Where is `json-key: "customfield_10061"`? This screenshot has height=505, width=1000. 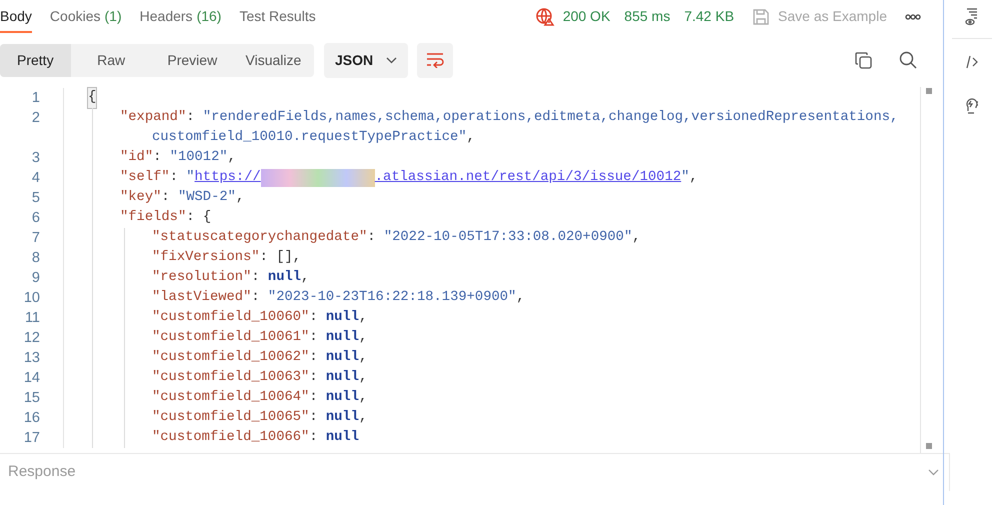 json-key: "customfield_10061" is located at coordinates (231, 338).